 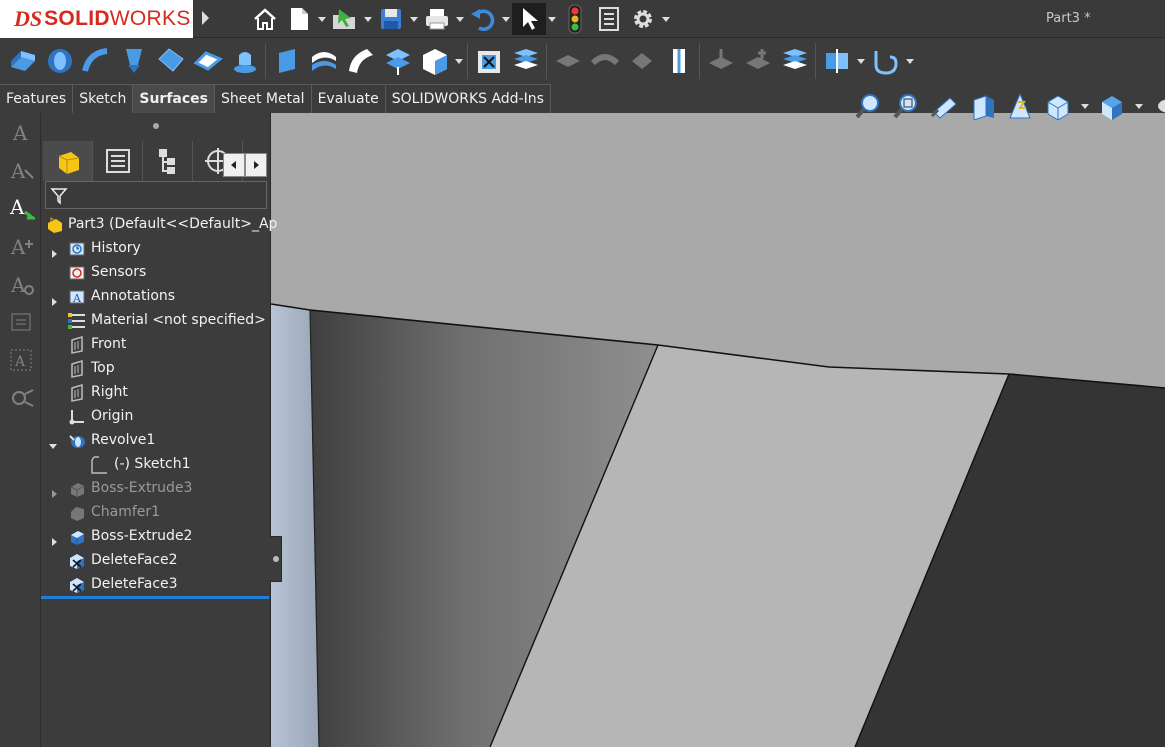 I want to click on property-manager-tab-icon, so click(x=118, y=161).